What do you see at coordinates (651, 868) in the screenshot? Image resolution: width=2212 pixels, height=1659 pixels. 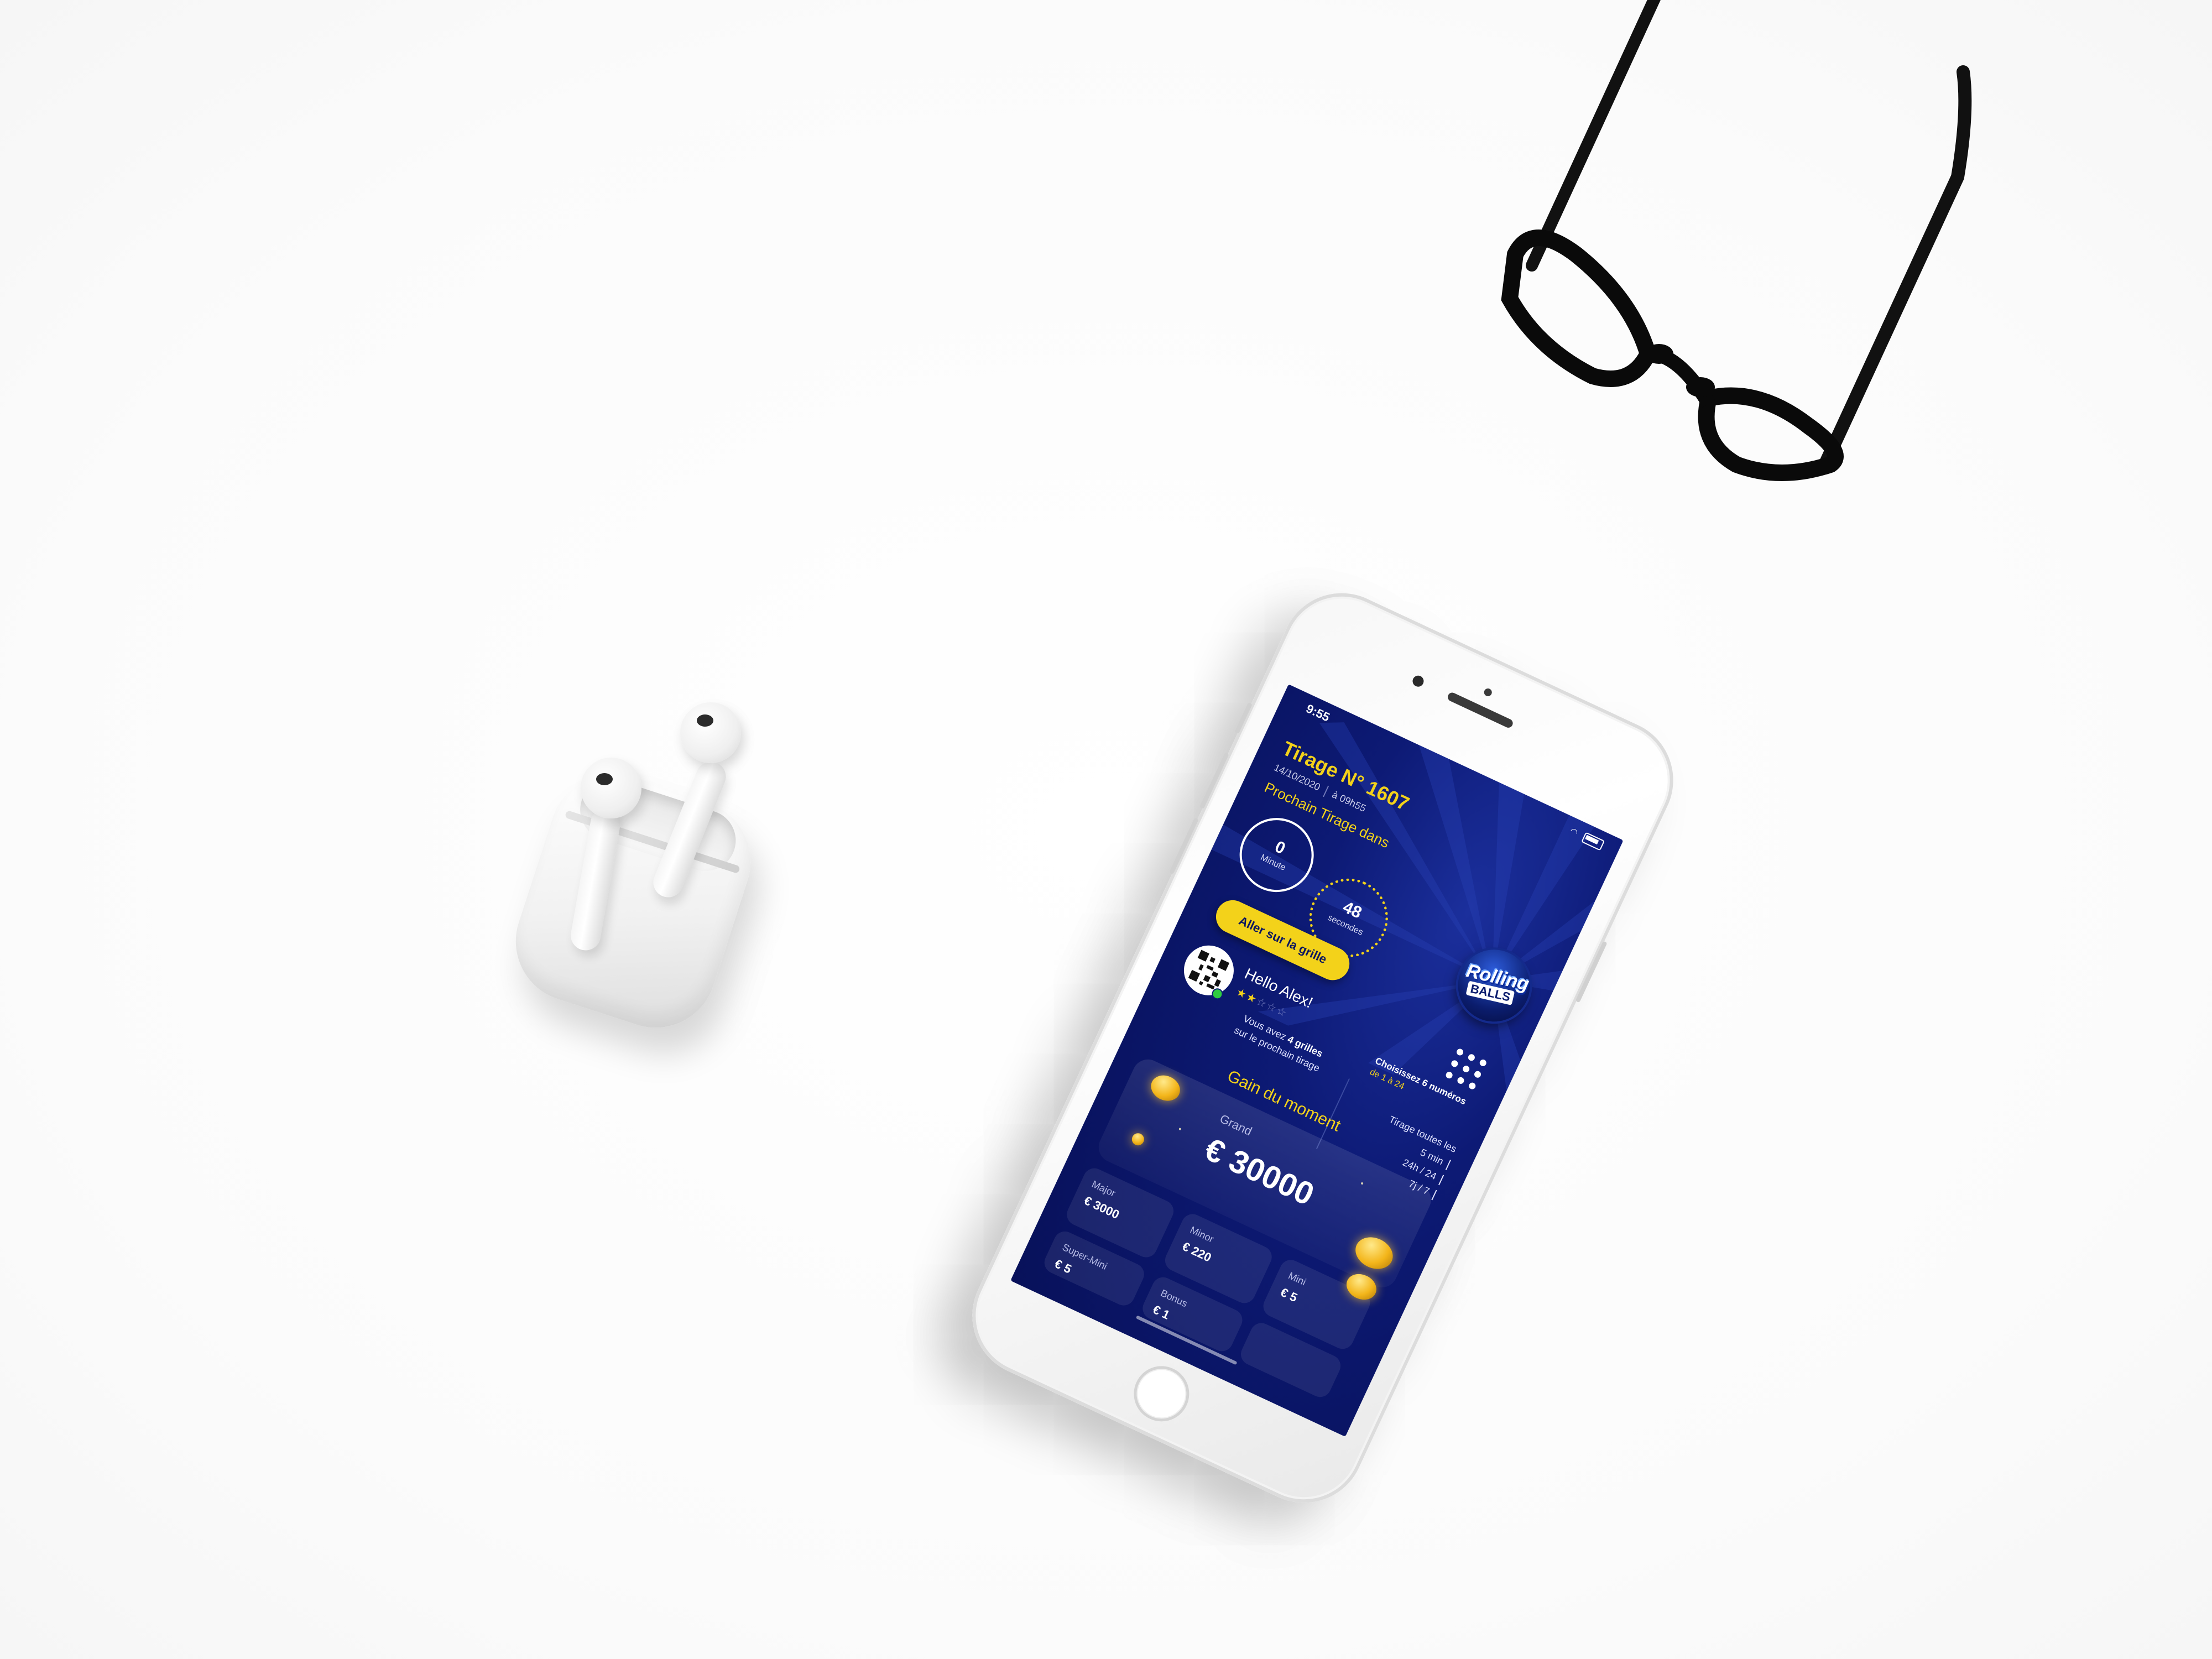 I see `airpods-case-photo` at bounding box center [651, 868].